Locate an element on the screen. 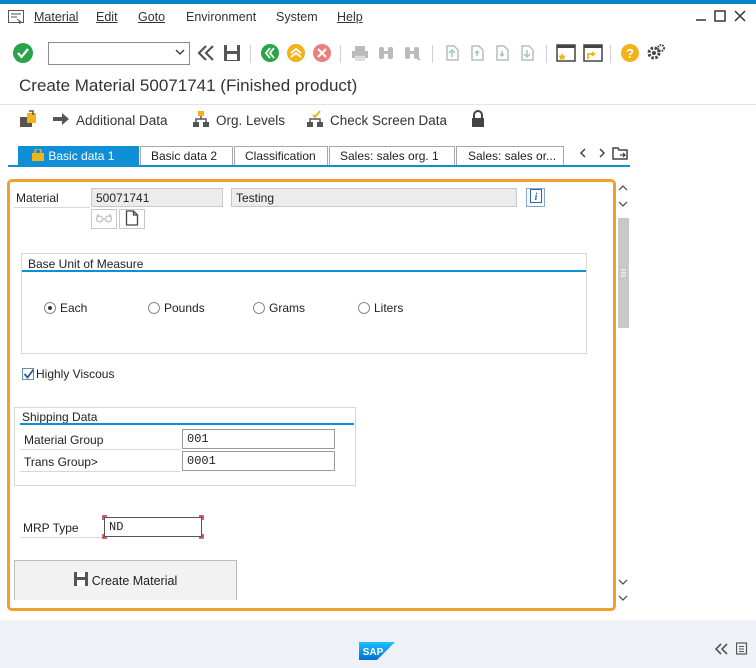 The image size is (756, 668). mrp-type-label: MRP Type is located at coordinates (51, 528).